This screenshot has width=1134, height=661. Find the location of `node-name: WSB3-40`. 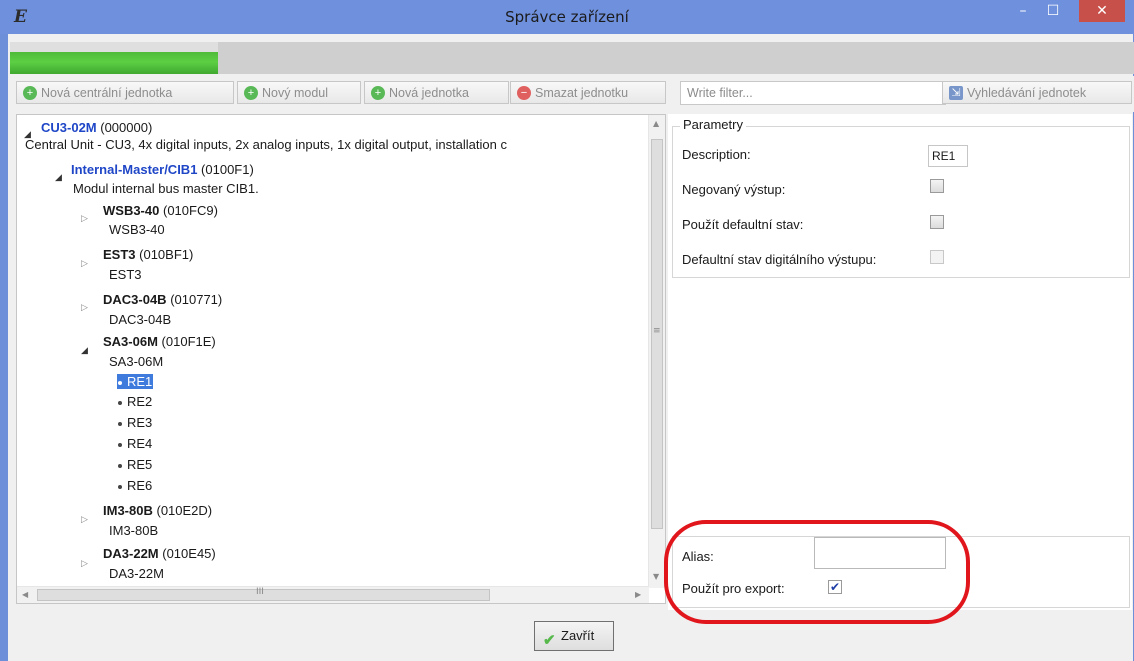

node-name: WSB3-40 is located at coordinates (131, 210).